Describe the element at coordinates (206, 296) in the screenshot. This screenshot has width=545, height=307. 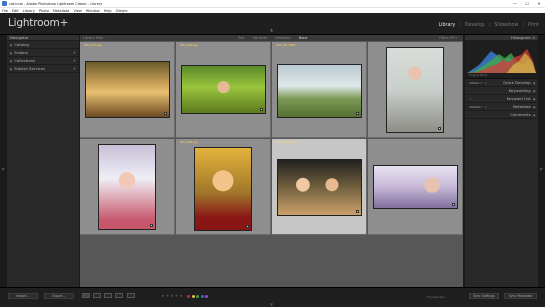
I see `color-label-purple` at that location.